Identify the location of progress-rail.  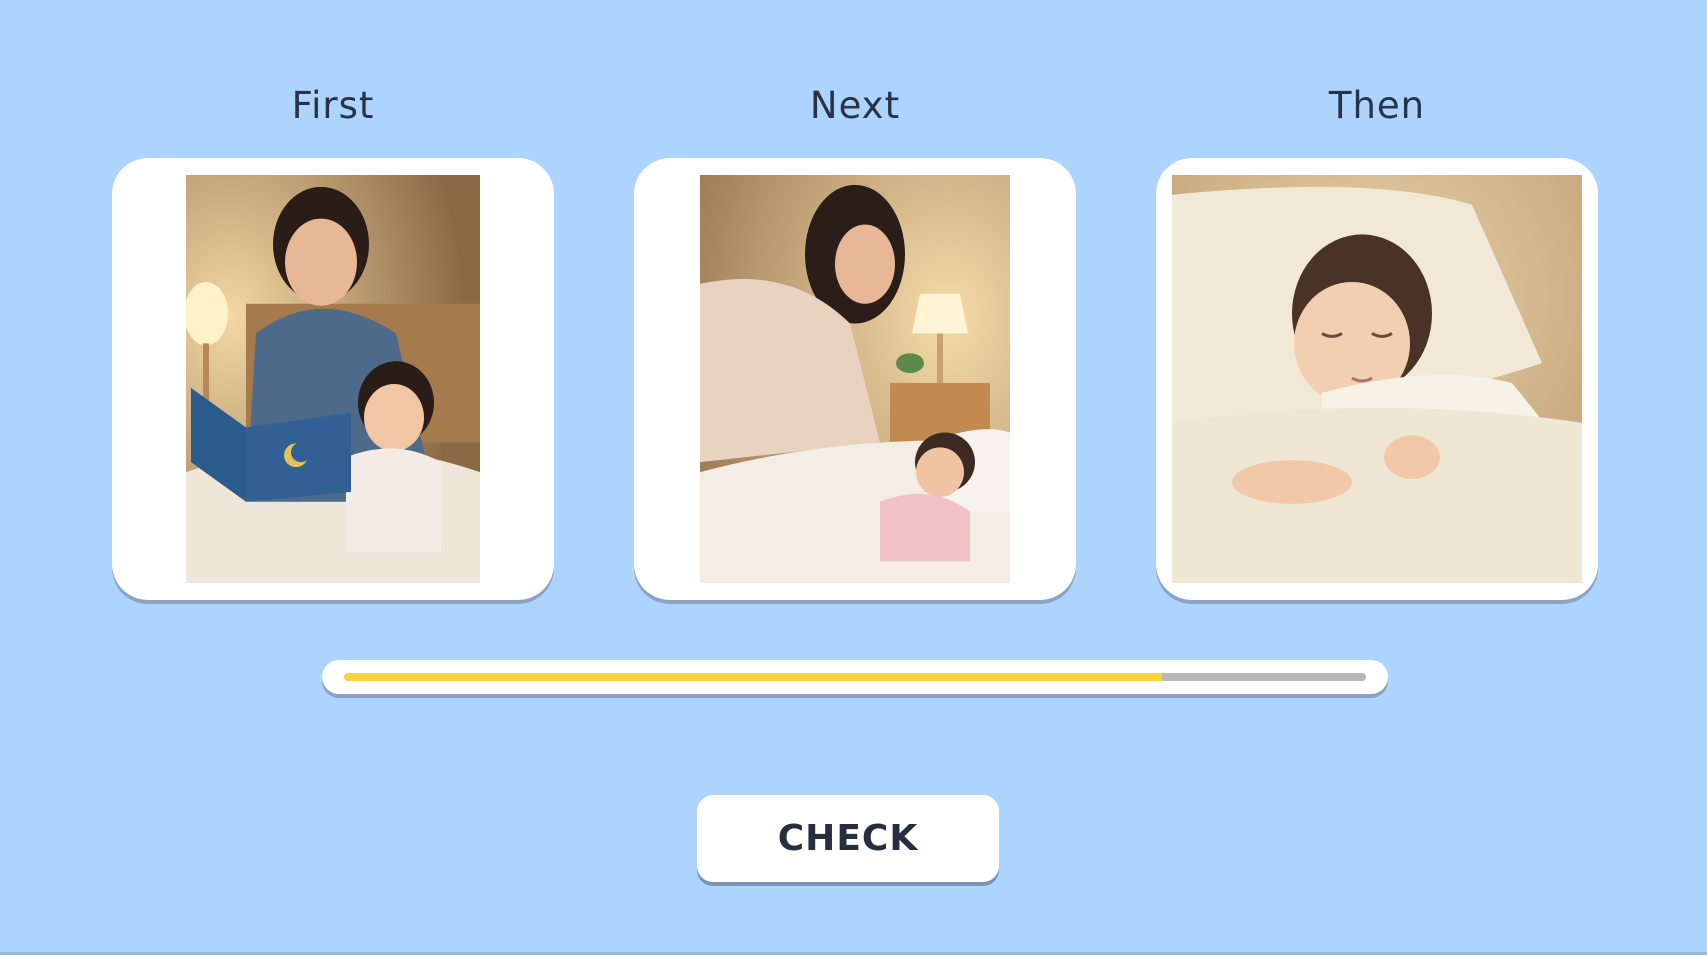
(855, 677).